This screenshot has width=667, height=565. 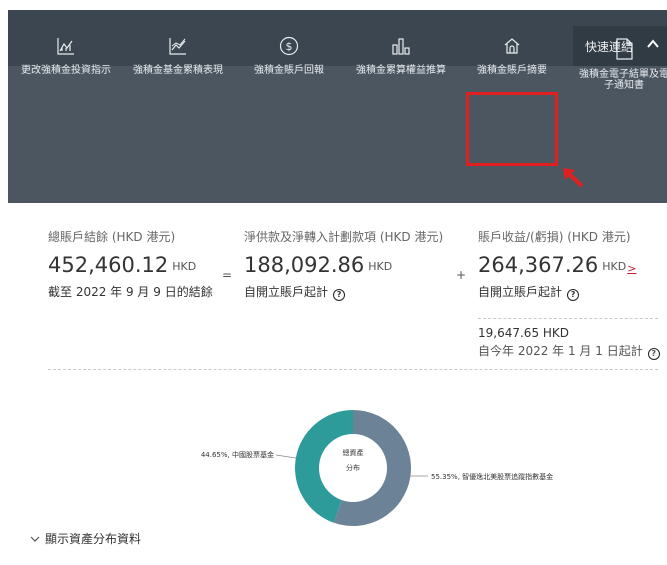 What do you see at coordinates (520, 292) in the screenshot?
I see `account-gain-since-text: 自開立賬戶起計` at bounding box center [520, 292].